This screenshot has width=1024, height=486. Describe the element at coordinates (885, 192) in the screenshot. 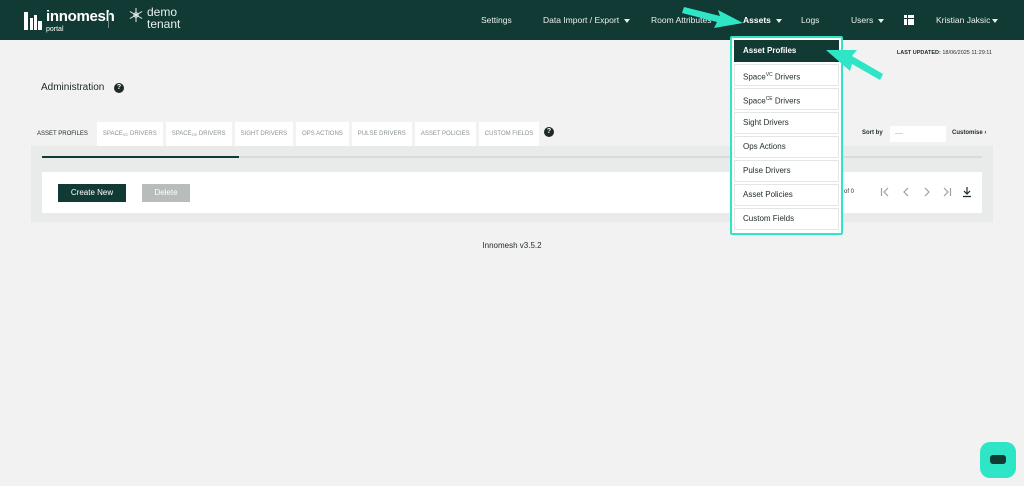

I see `first-page-icon` at that location.